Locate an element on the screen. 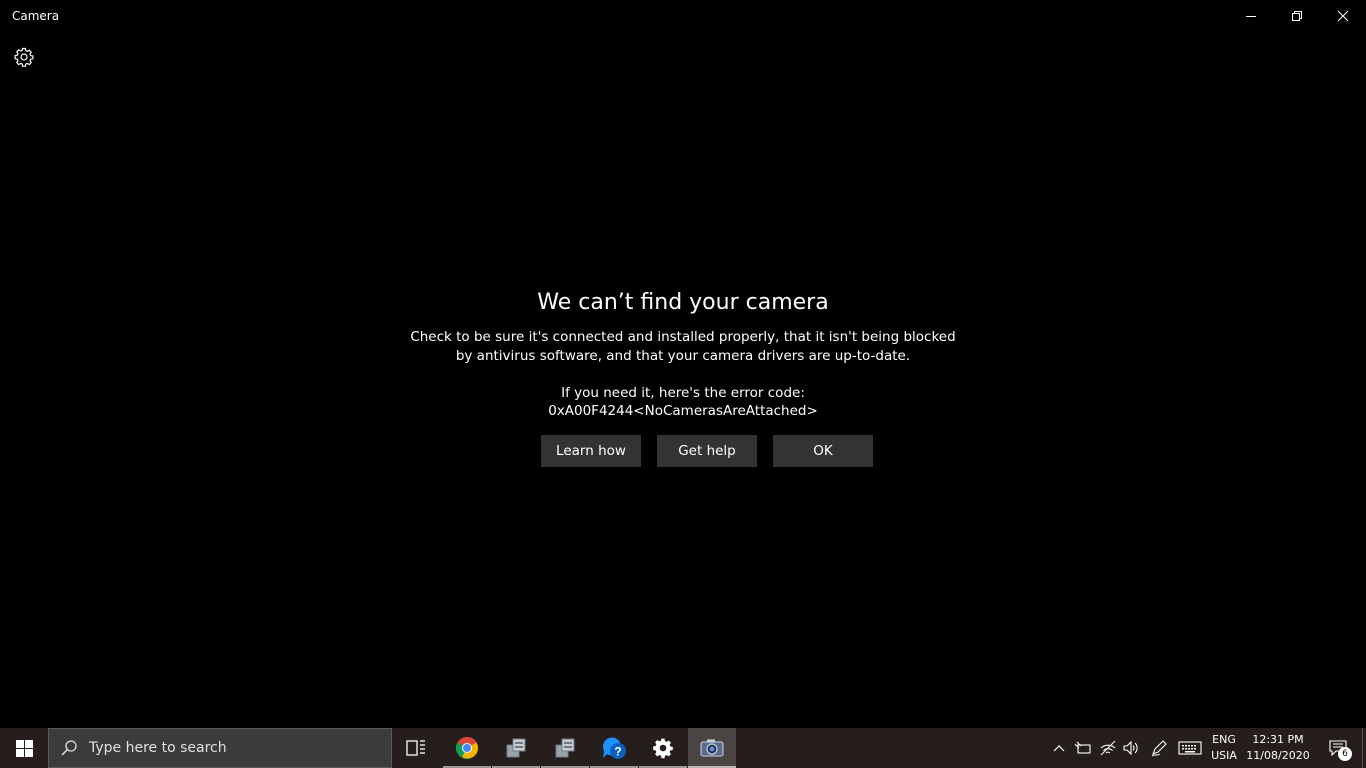 The height and width of the screenshot is (768, 1366). settings-button is located at coordinates (24, 57).